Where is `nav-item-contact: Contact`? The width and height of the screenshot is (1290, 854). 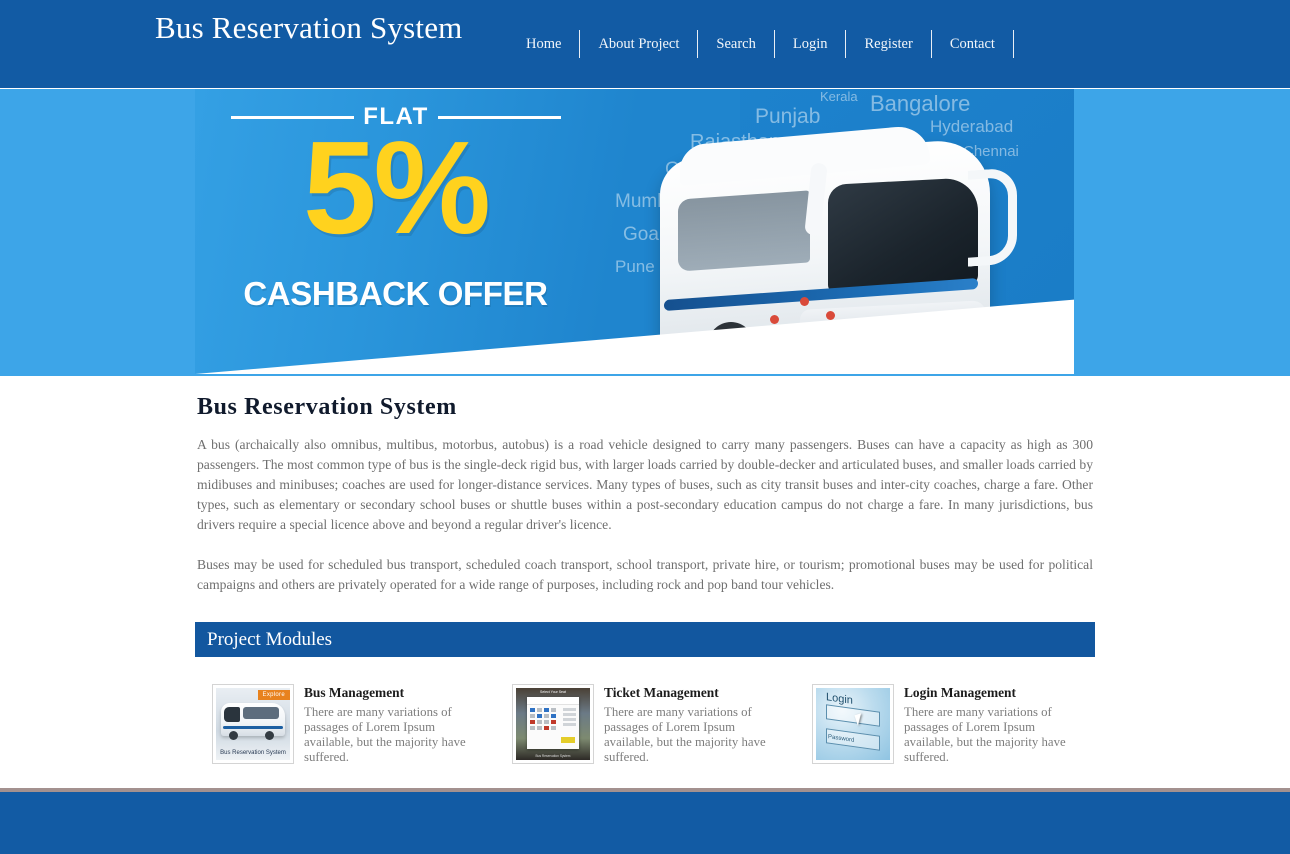
nav-item-contact: Contact is located at coordinates (972, 44).